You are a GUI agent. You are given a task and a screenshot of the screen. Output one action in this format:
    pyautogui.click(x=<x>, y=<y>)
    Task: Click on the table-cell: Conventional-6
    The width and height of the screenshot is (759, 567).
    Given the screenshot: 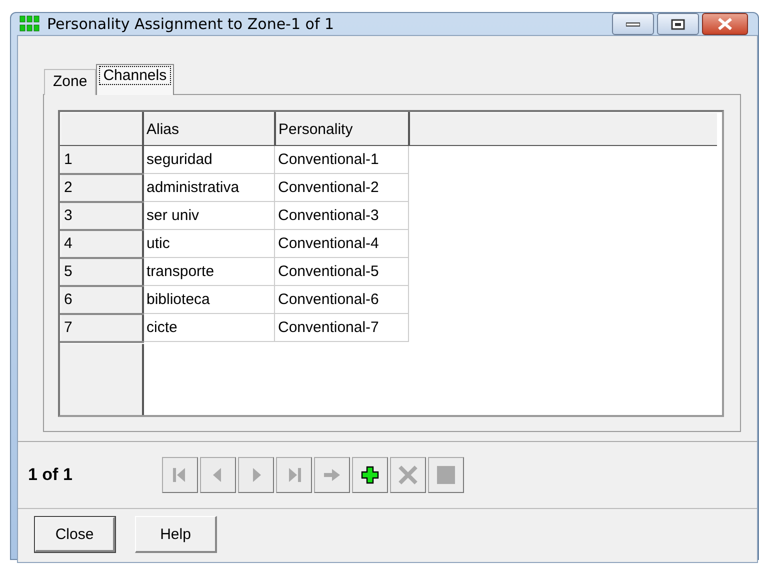 What is the action you would take?
    pyautogui.click(x=341, y=300)
    